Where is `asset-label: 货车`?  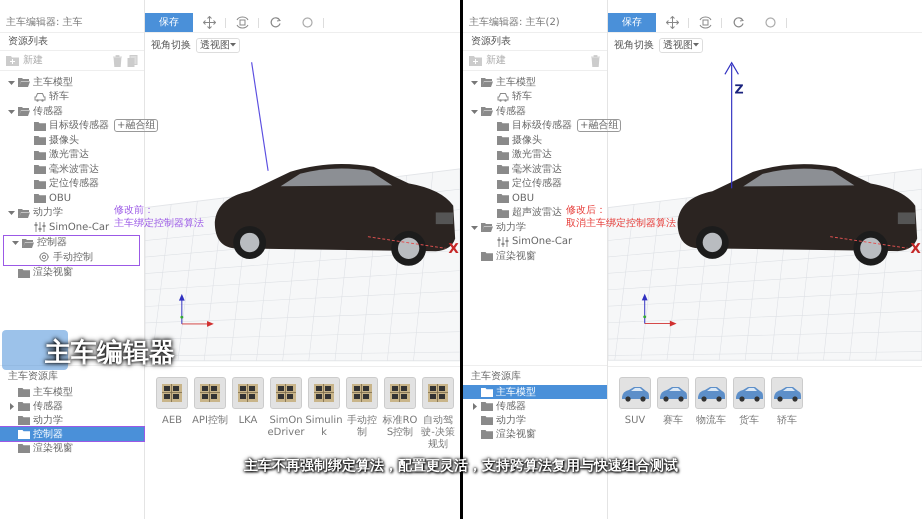
asset-label: 货车 is located at coordinates (749, 421).